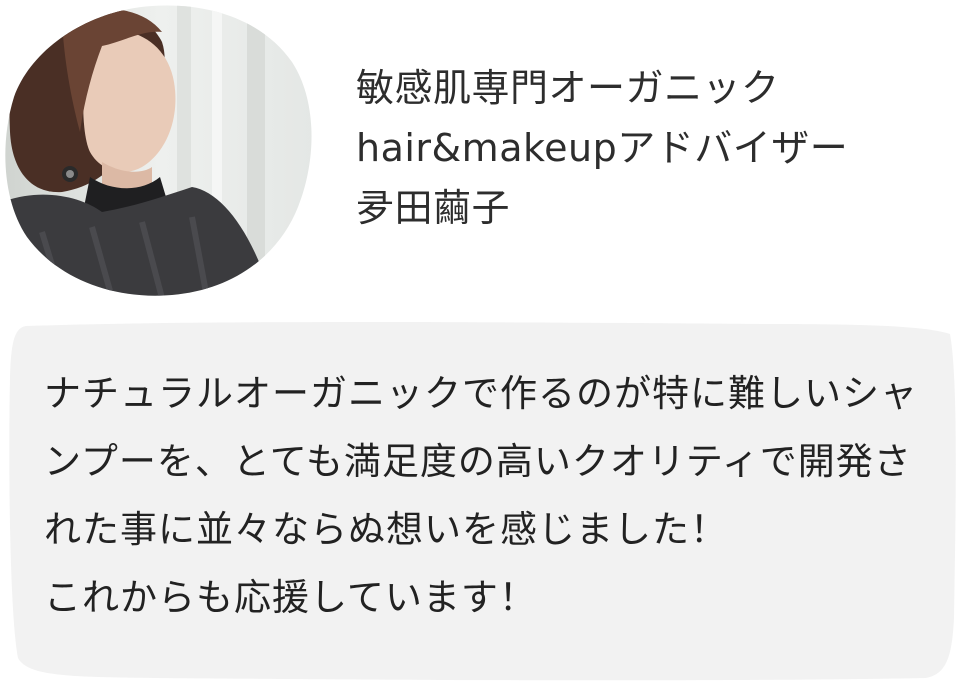  I want to click on message-line: れた事に並々ならぬ想いを感じました！, so click(386, 529).